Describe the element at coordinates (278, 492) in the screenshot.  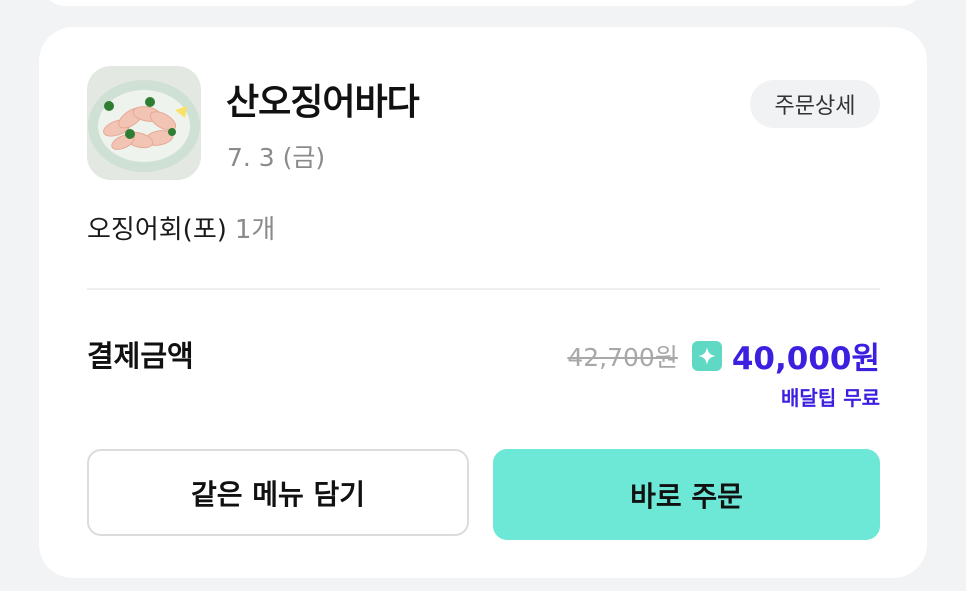
I see `add-same-menu-button: 같은 메뉴 담기` at that location.